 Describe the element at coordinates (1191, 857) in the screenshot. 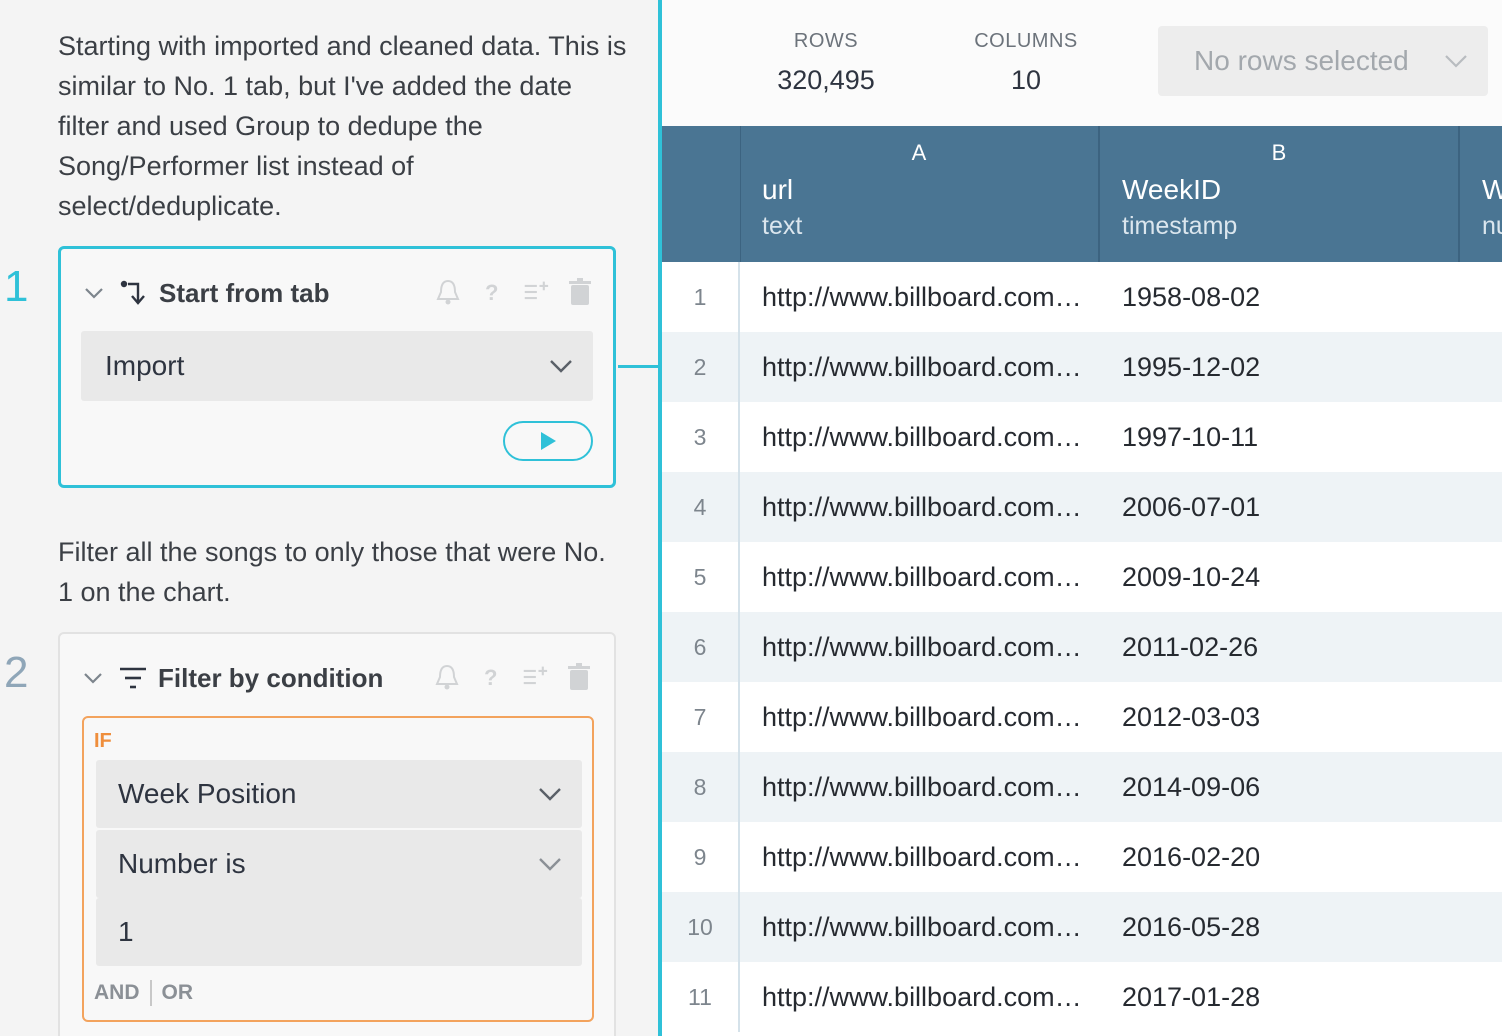

I see `weekid-cell: 2016-02-20` at that location.